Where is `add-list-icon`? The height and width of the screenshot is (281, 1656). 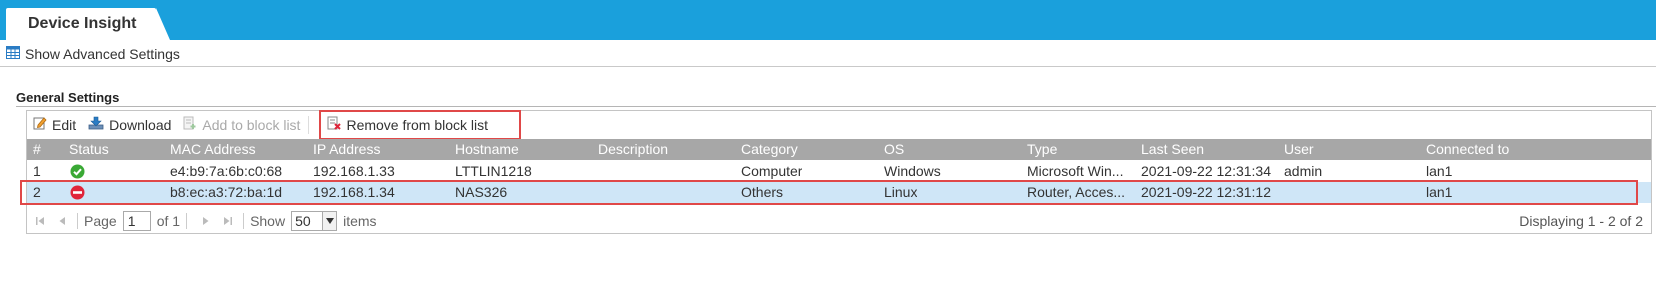 add-list-icon is located at coordinates (190, 124).